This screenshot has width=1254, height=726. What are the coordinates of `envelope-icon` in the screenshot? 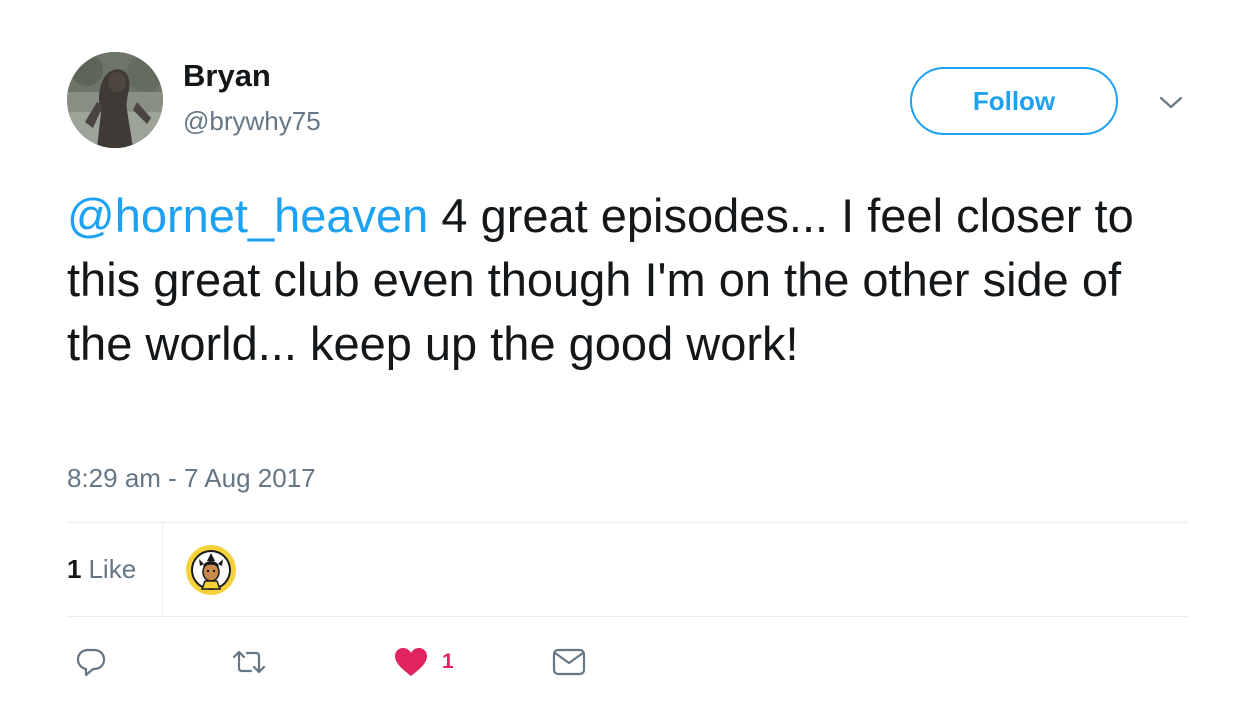 It's located at (569, 662).